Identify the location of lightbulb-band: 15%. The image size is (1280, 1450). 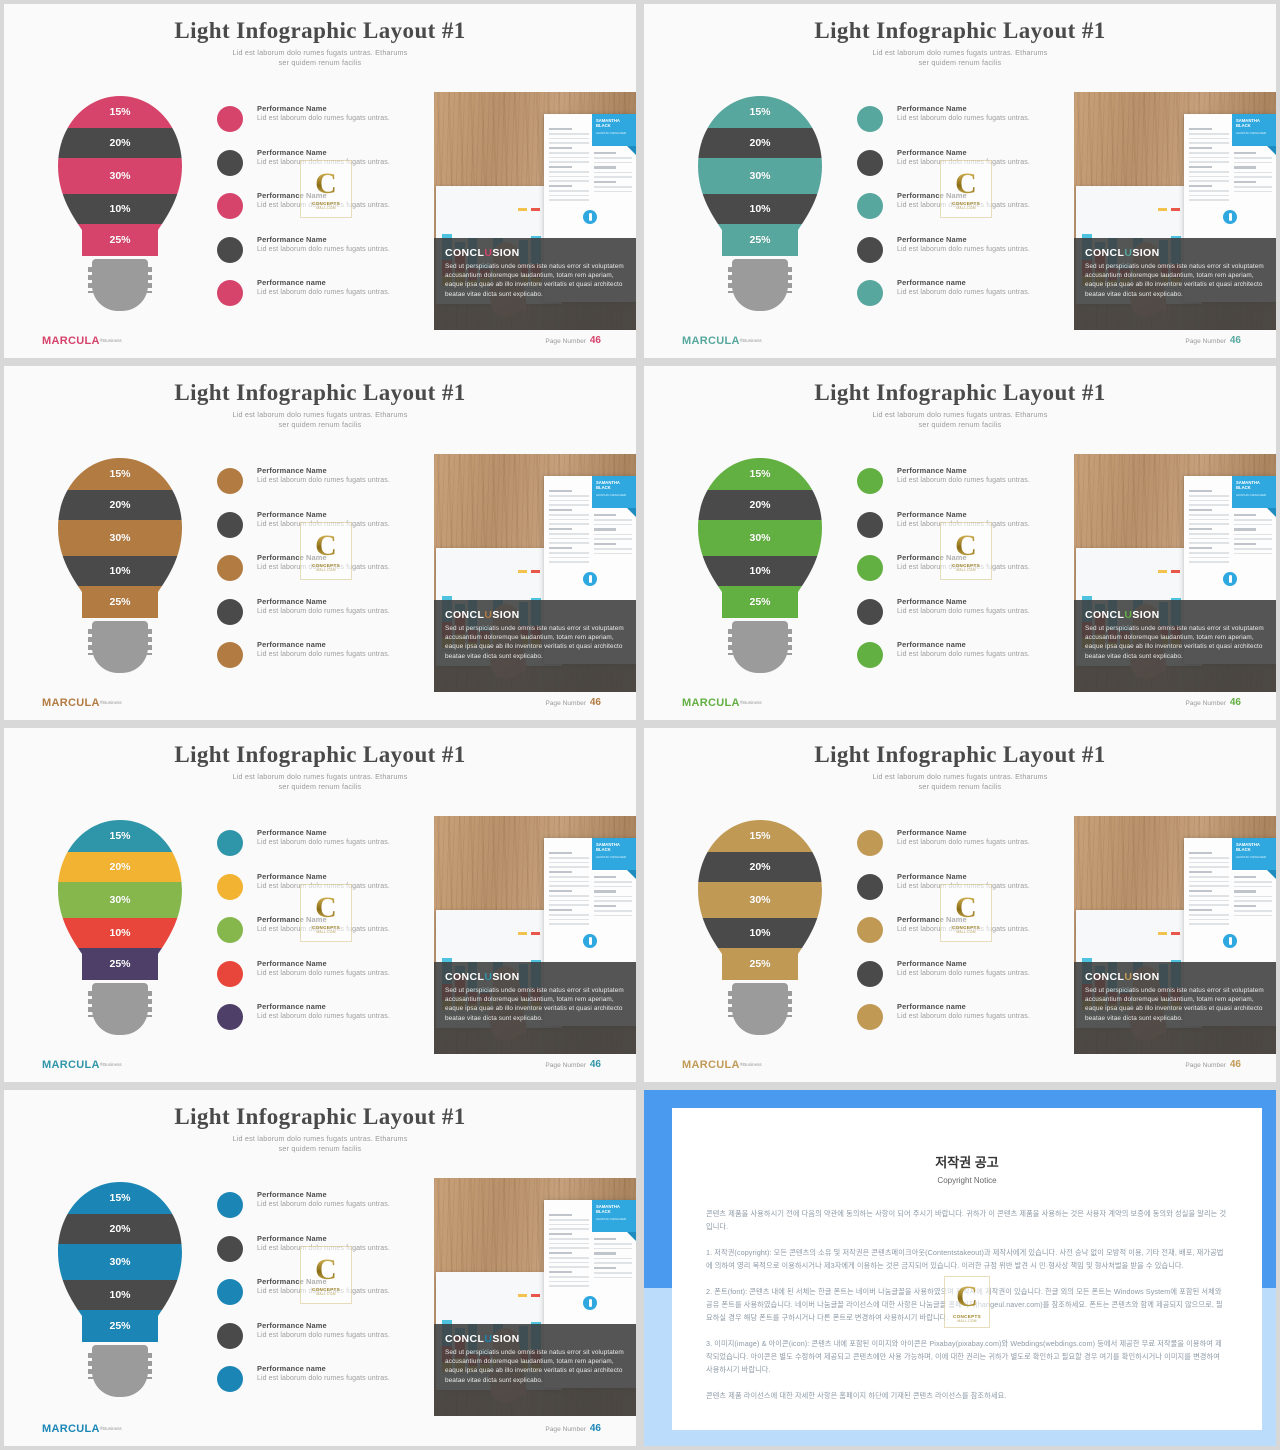
(760, 474).